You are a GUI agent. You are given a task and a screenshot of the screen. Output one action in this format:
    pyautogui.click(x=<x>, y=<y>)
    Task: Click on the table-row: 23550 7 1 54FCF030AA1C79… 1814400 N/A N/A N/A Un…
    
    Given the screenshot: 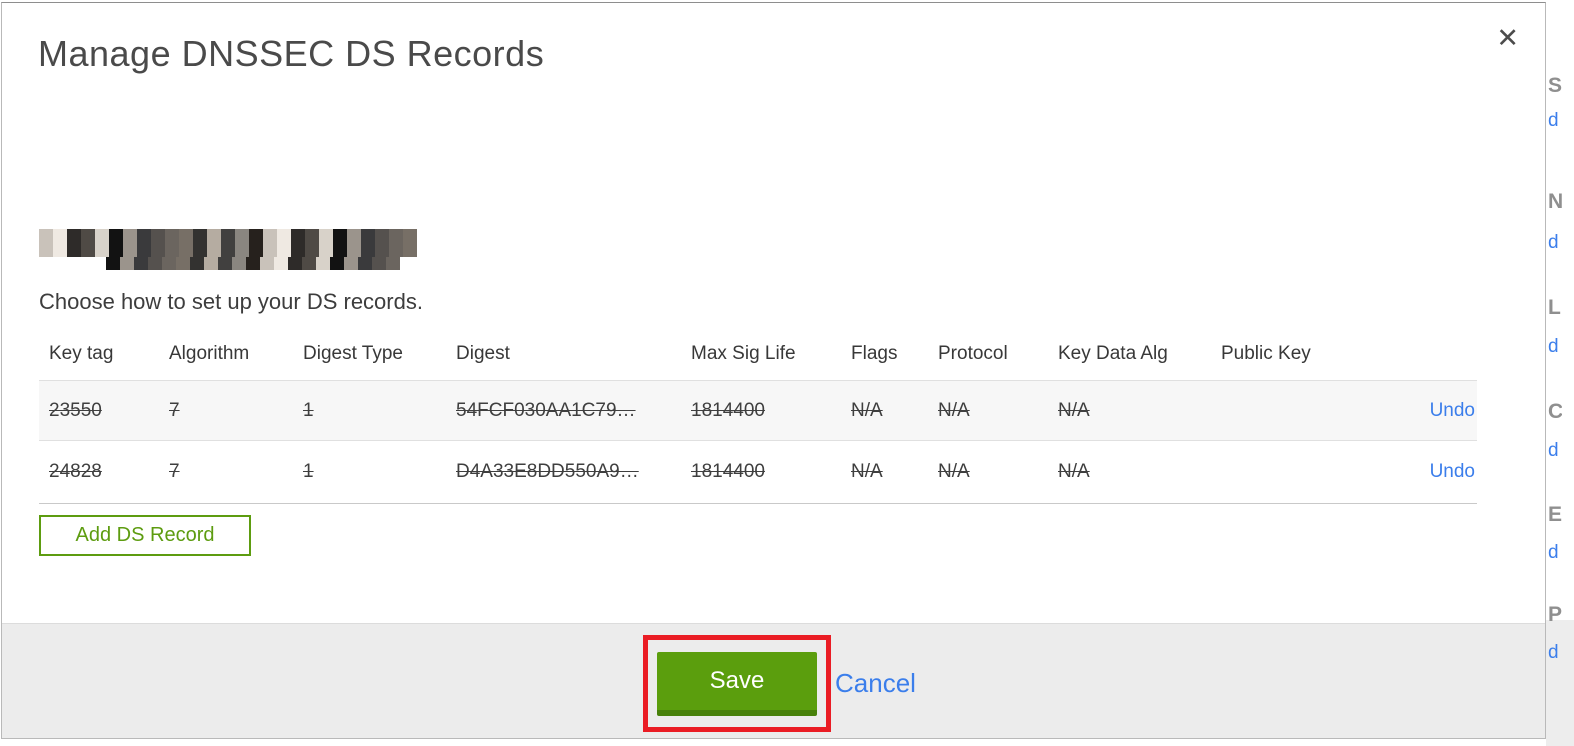 What is the action you would take?
    pyautogui.click(x=758, y=410)
    